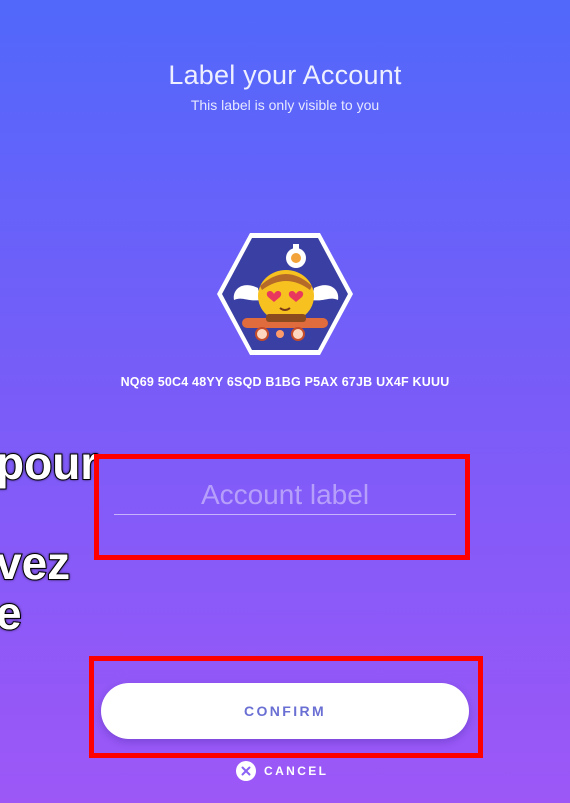 This screenshot has width=570, height=803. I want to click on cancel-button: CANCEL, so click(282, 771).